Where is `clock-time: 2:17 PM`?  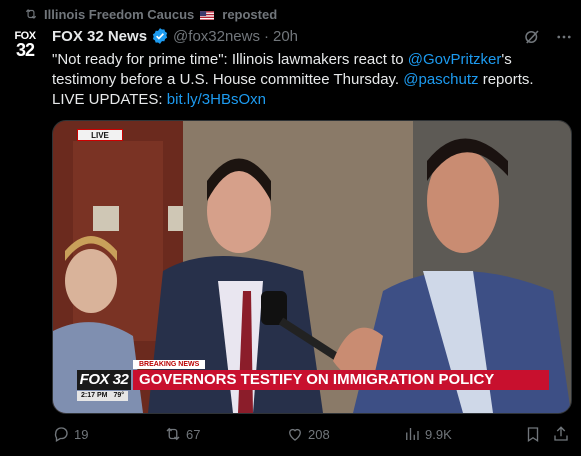 clock-time: 2:17 PM is located at coordinates (94, 395).